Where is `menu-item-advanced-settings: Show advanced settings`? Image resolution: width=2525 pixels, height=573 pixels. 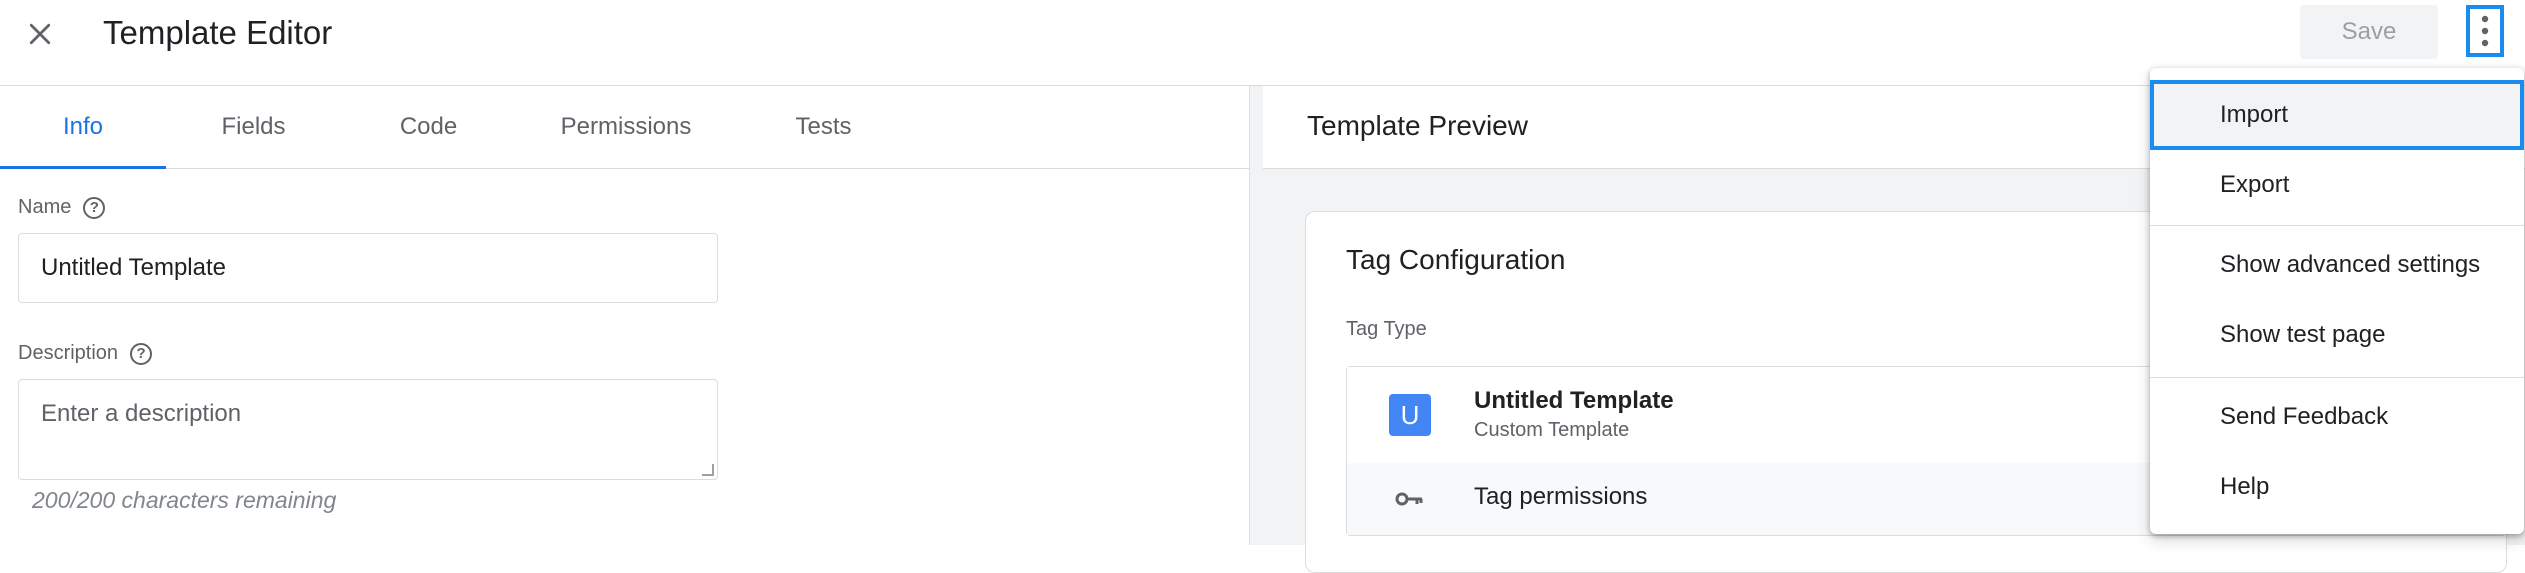 menu-item-advanced-settings: Show advanced settings is located at coordinates (2337, 265).